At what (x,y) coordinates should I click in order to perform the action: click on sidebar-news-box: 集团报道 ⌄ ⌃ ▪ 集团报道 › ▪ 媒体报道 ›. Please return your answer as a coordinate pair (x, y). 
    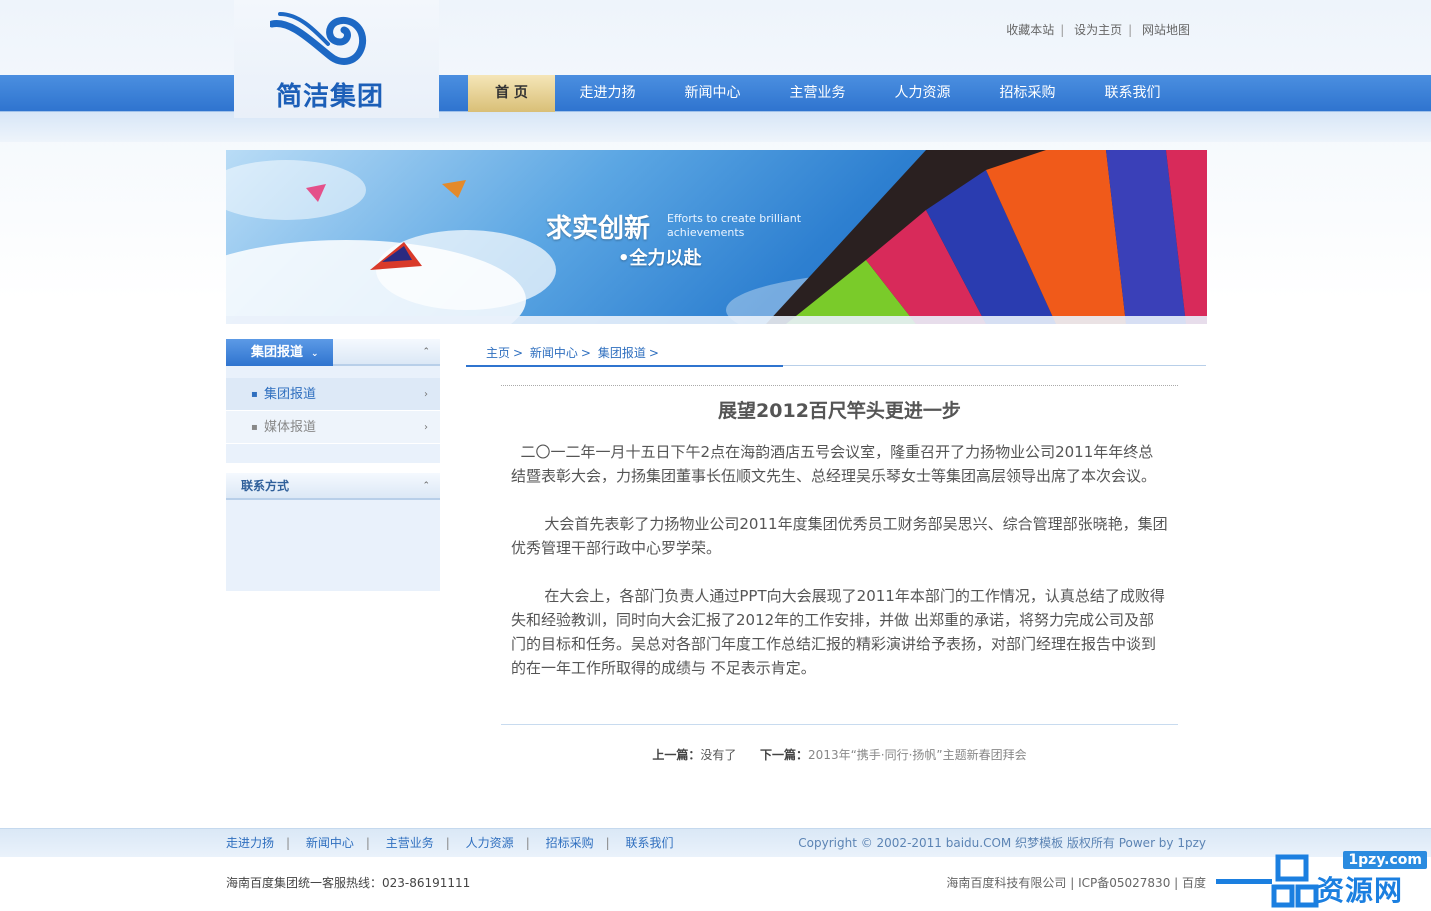
    Looking at the image, I should click on (333, 401).